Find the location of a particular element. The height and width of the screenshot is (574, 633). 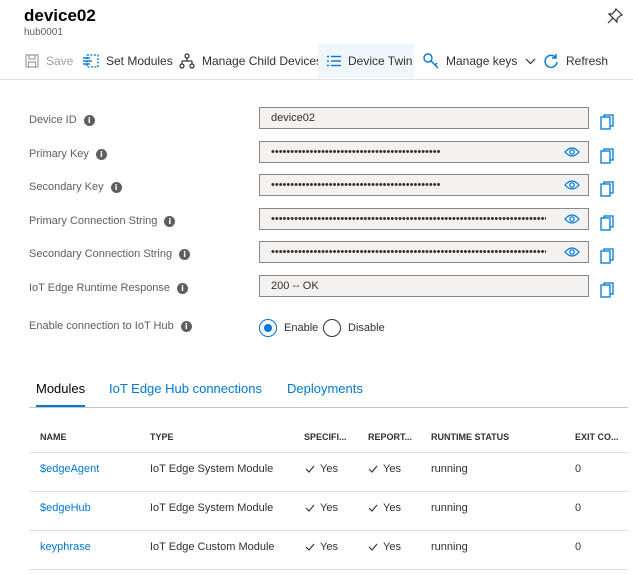

refresh-label: Refresh is located at coordinates (587, 61).